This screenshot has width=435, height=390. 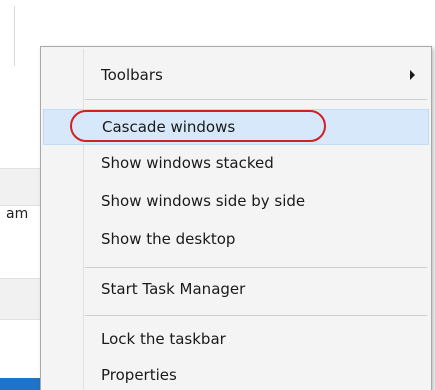 I want to click on menu-item-lock-the-taskbar: Lock the taskbar, so click(x=236, y=339).